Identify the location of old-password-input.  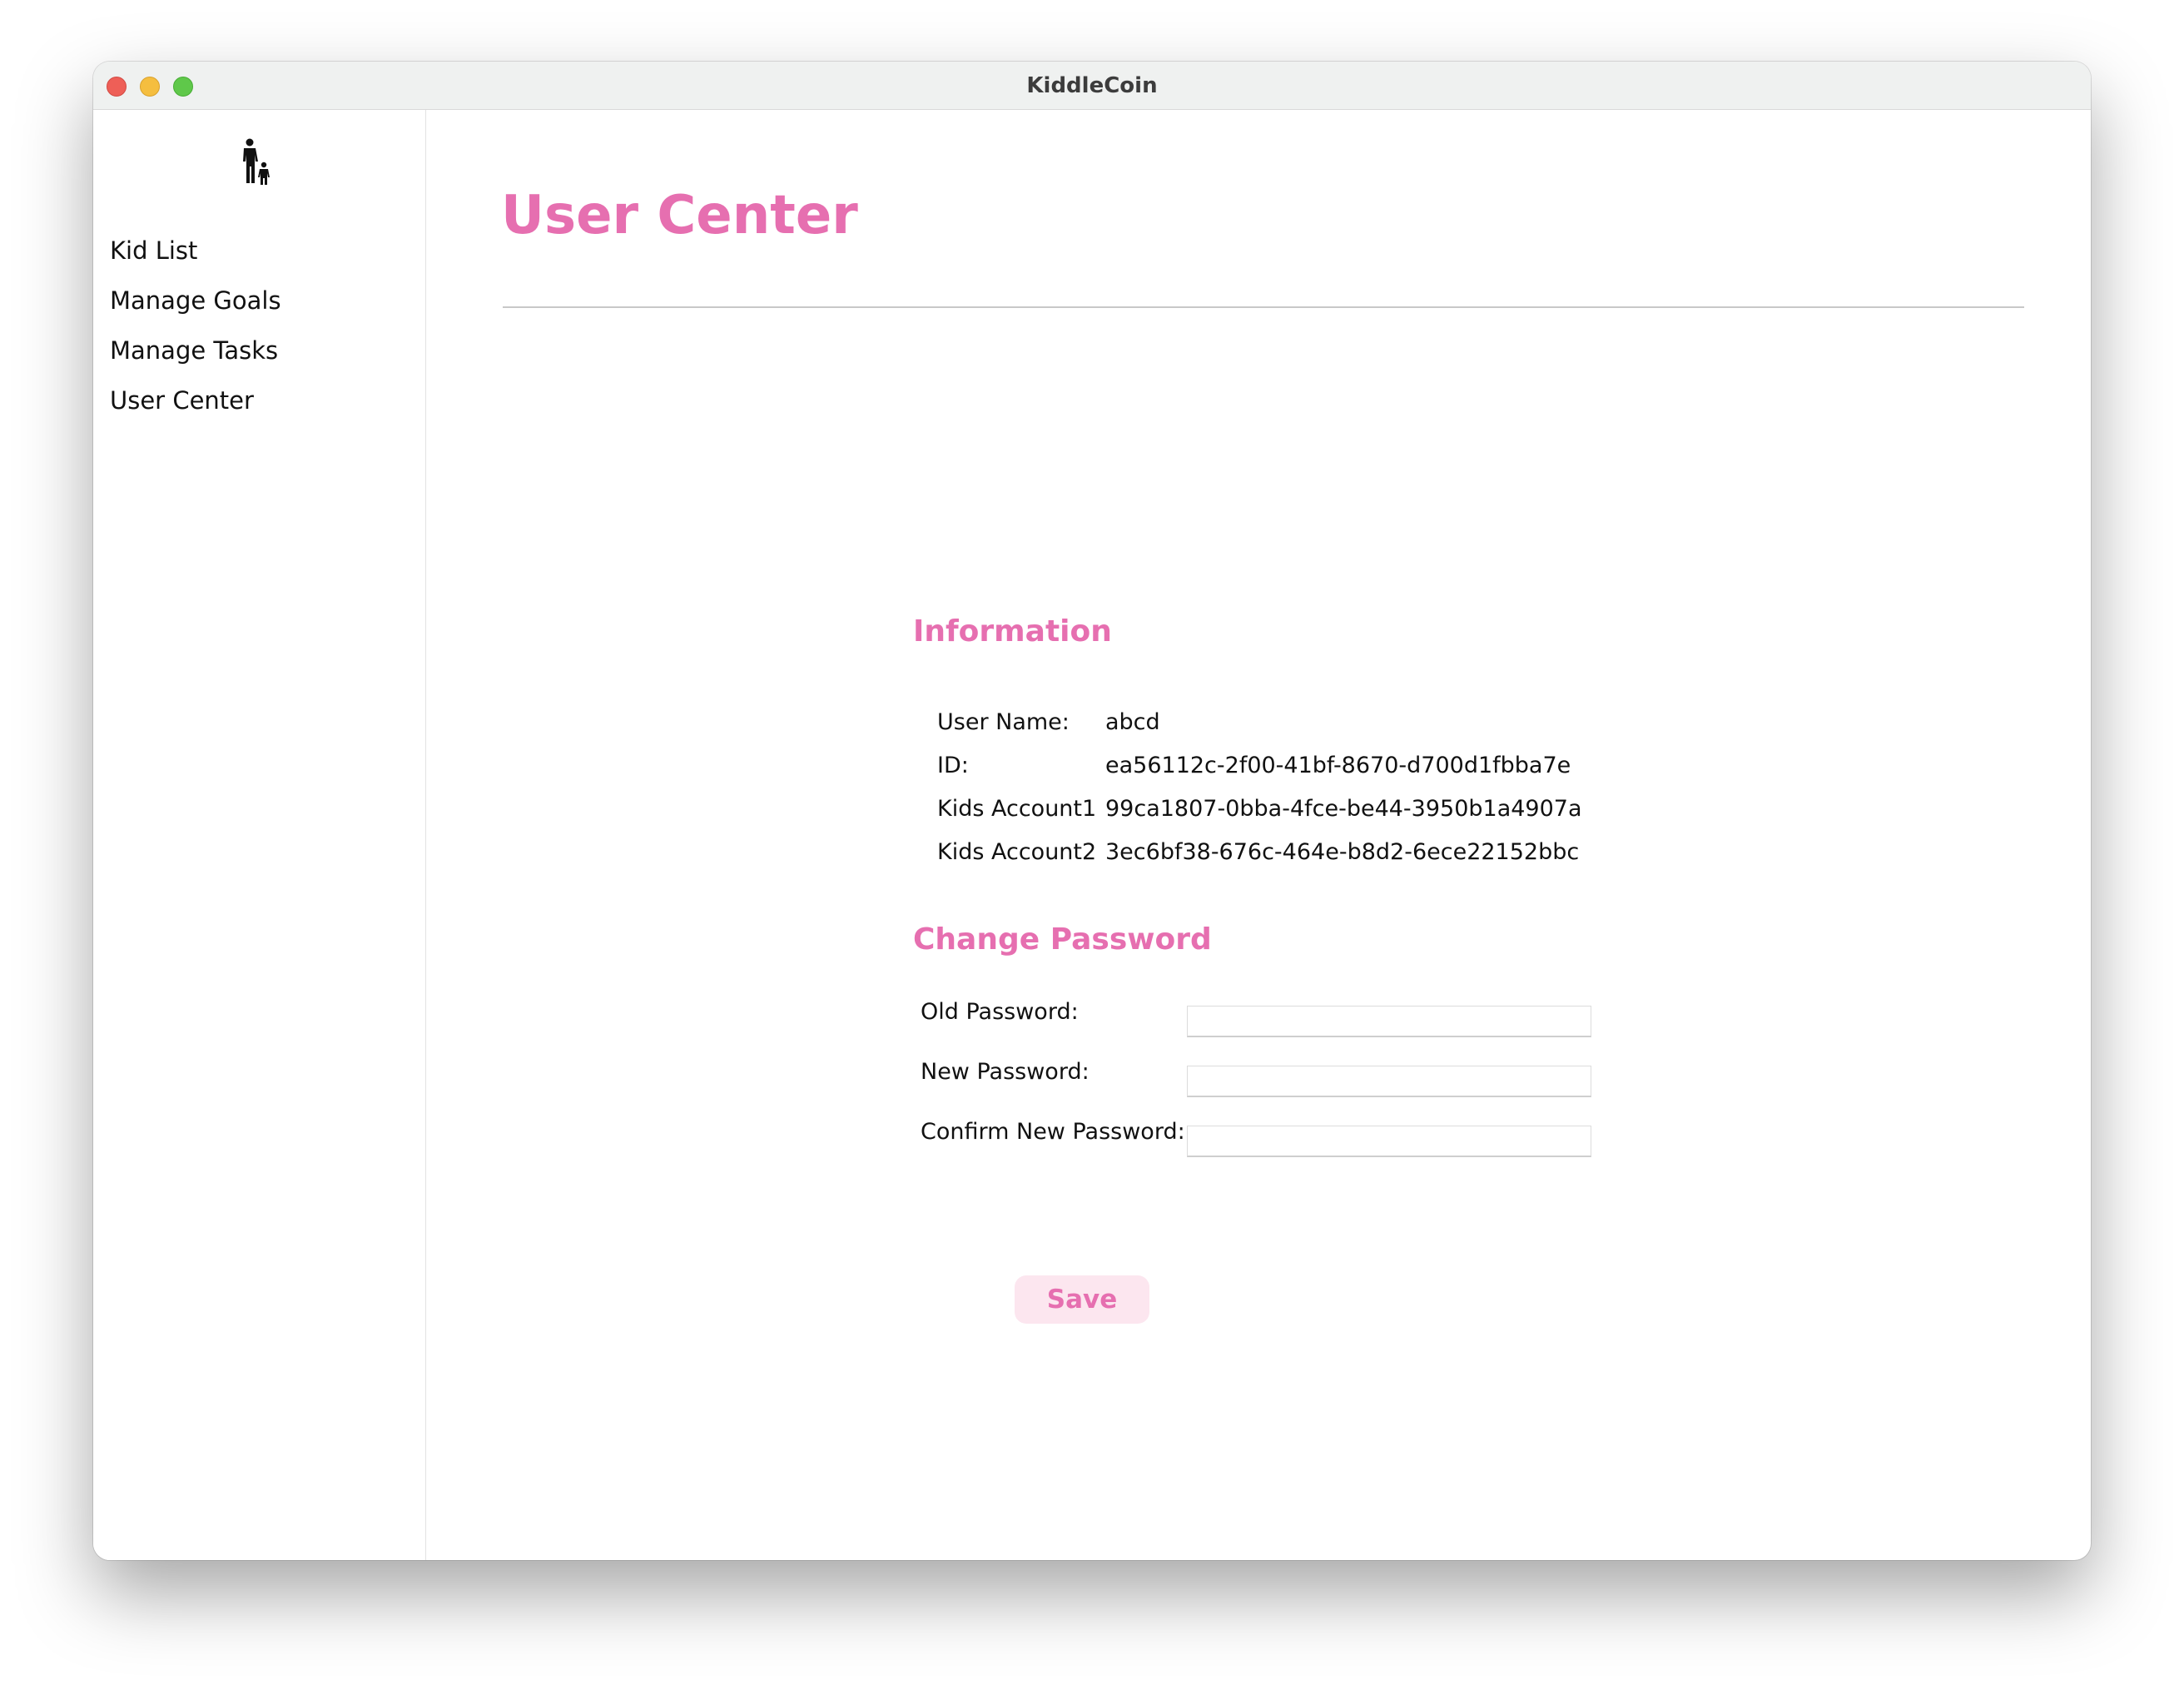
(1389, 1022).